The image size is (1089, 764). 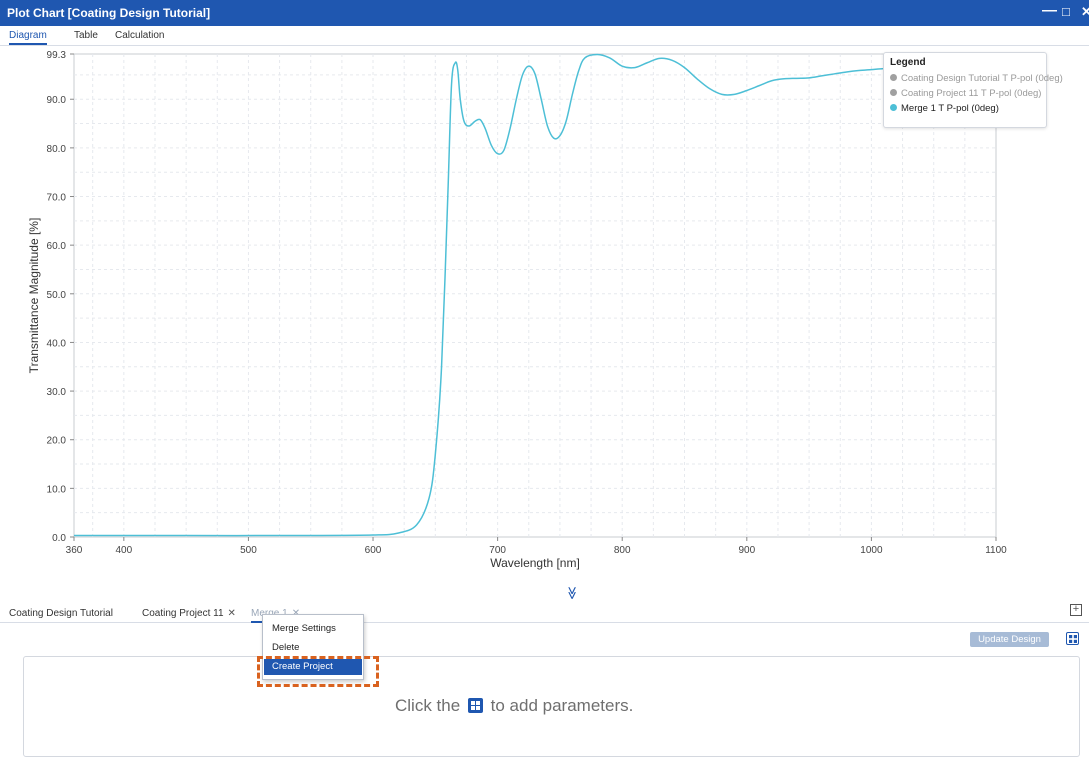 I want to click on highlight-box, so click(x=318, y=671).